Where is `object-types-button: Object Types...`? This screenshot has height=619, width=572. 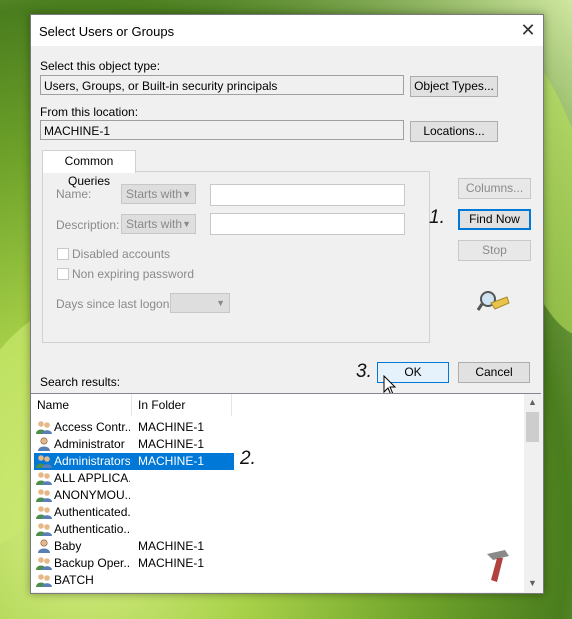 object-types-button: Object Types... is located at coordinates (454, 86).